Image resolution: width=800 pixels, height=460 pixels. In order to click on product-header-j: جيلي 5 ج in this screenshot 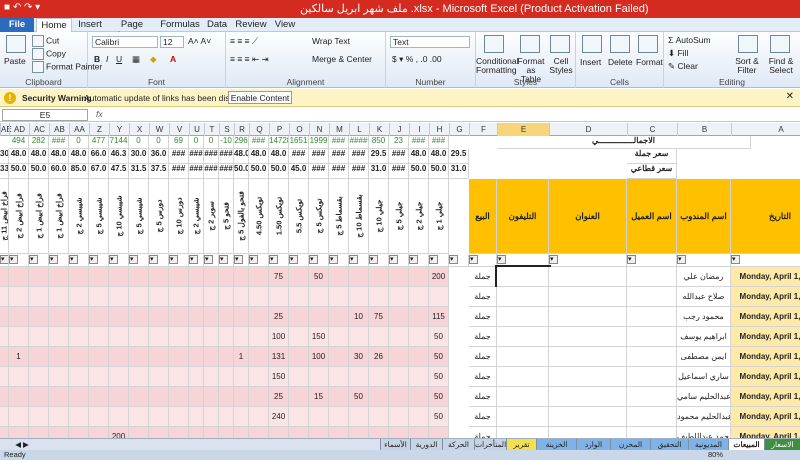, I will do `click(399, 216)`.